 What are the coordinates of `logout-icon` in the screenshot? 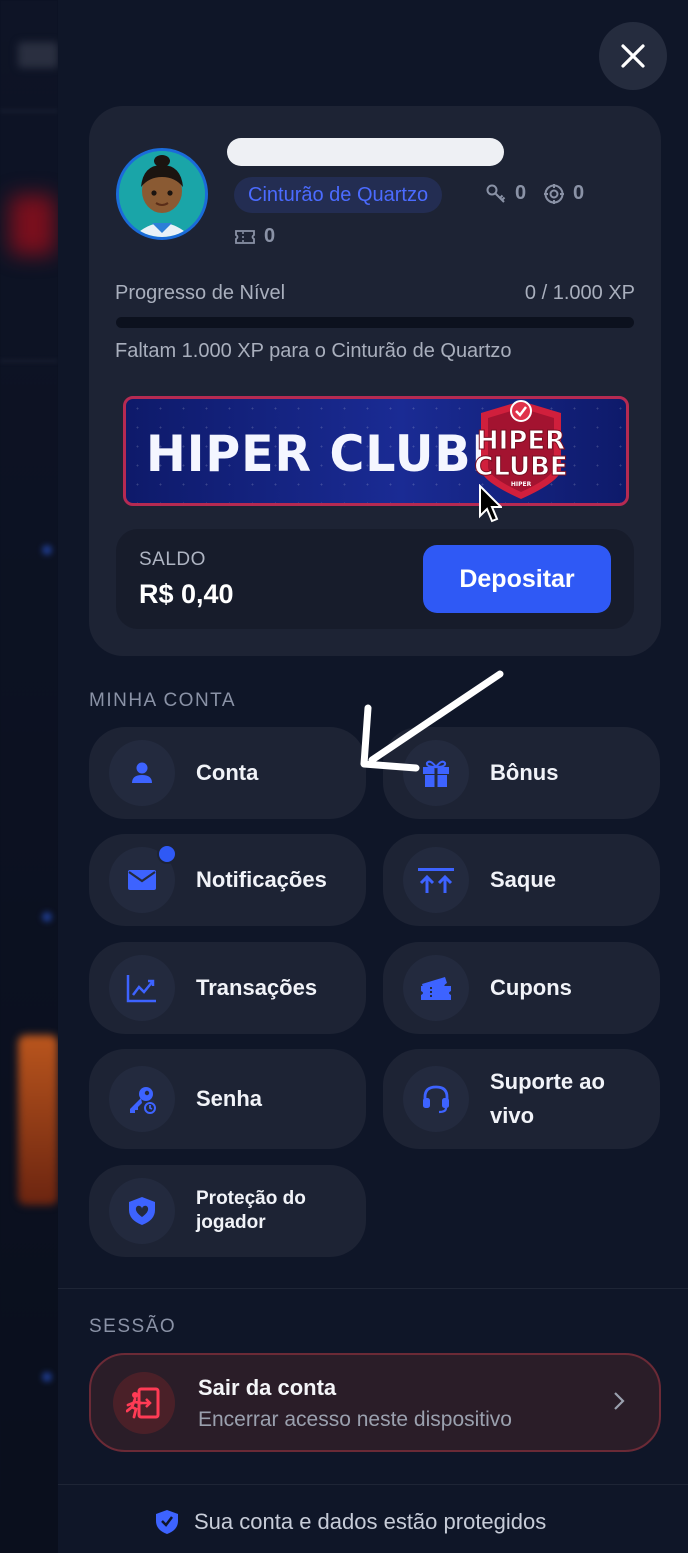 It's located at (143, 1403).